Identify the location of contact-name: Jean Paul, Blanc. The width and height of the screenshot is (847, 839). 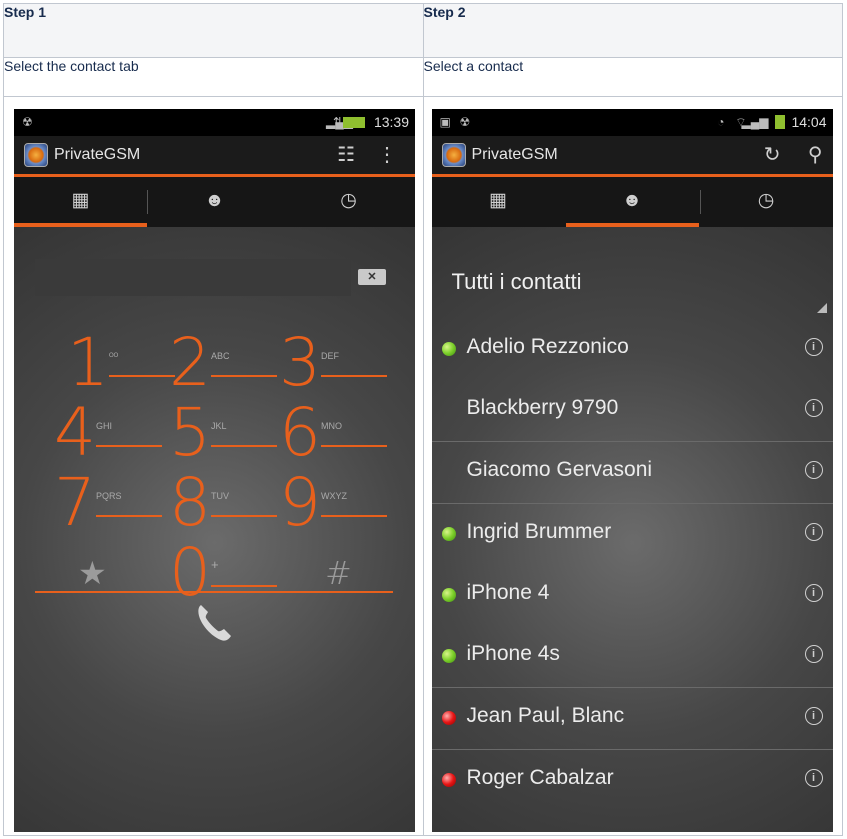
(545, 715).